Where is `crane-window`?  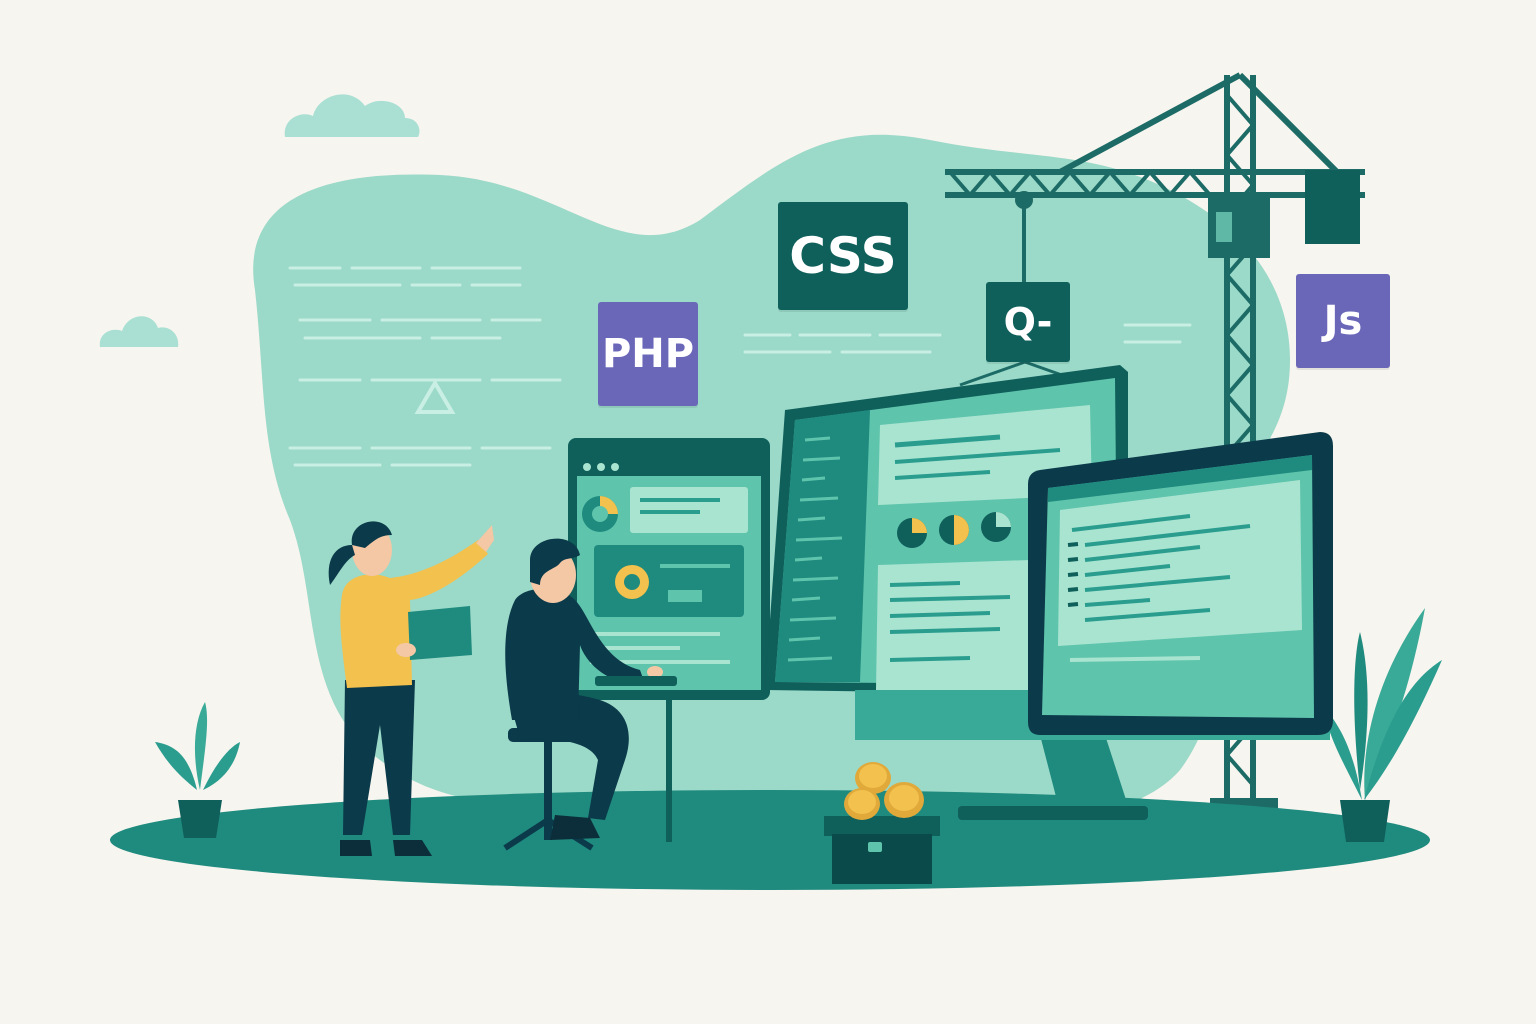 crane-window is located at coordinates (1224, 227).